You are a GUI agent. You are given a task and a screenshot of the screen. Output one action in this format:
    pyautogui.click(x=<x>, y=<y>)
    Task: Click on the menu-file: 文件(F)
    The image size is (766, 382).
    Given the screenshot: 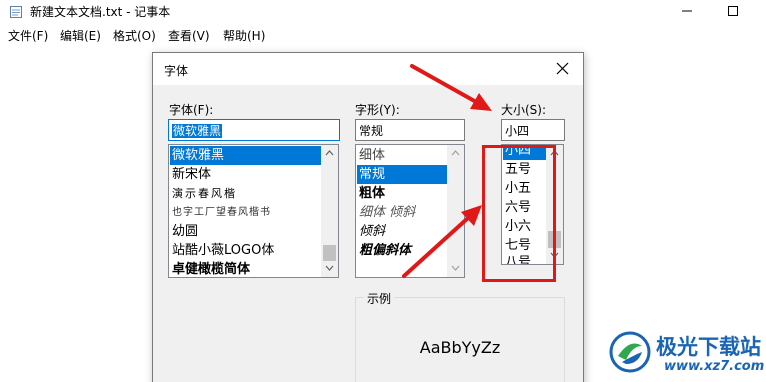 What is the action you would take?
    pyautogui.click(x=28, y=35)
    